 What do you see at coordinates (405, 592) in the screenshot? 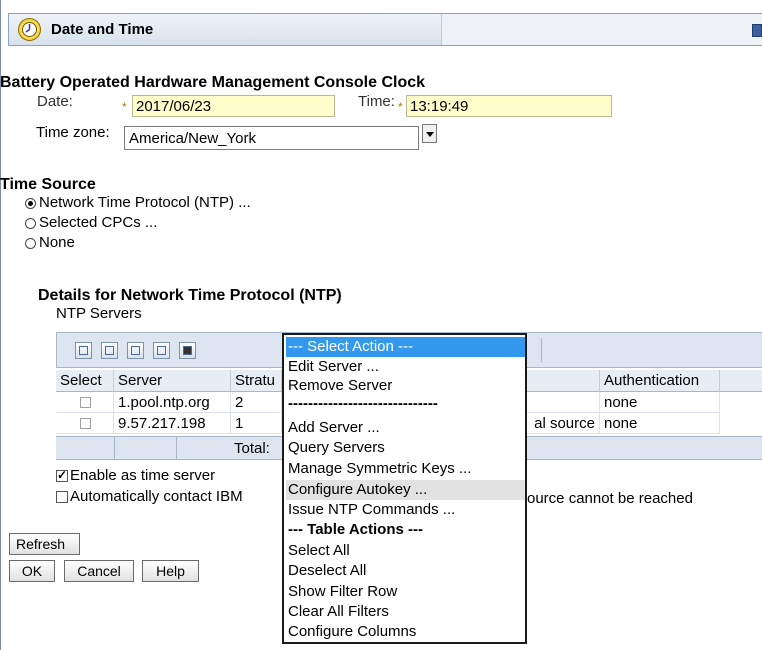
I see `menu-item-show-filter-row: Show Filter Row` at bounding box center [405, 592].